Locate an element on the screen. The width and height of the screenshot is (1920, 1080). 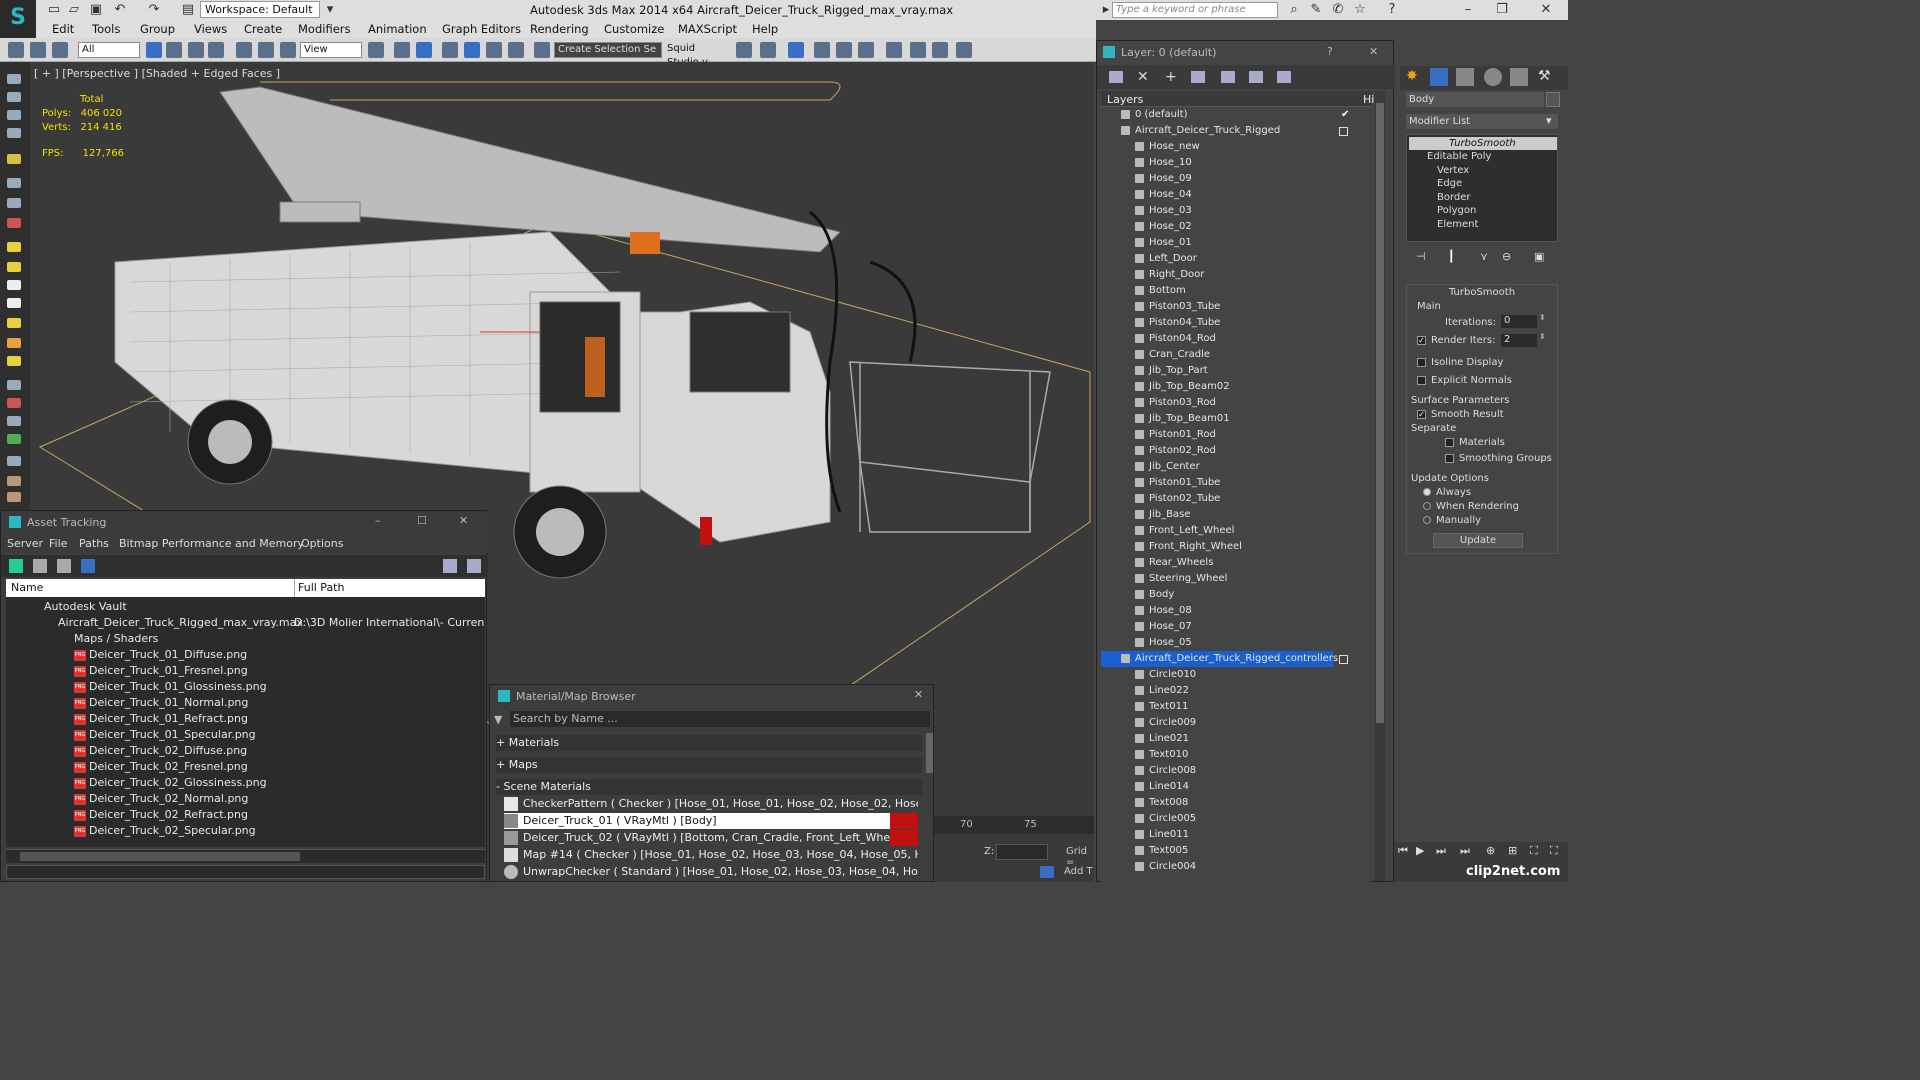
layer-item: Steering_Wheel is located at coordinates (1236, 579).